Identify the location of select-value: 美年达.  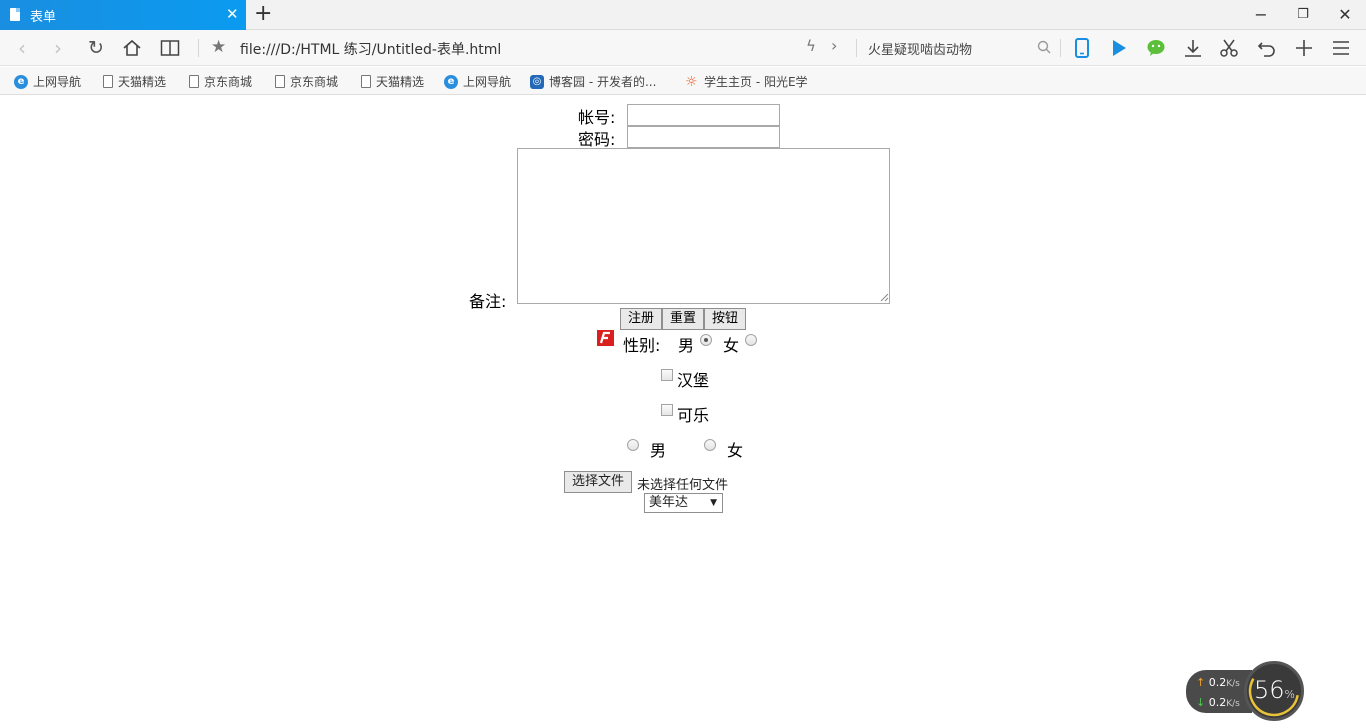
(669, 502).